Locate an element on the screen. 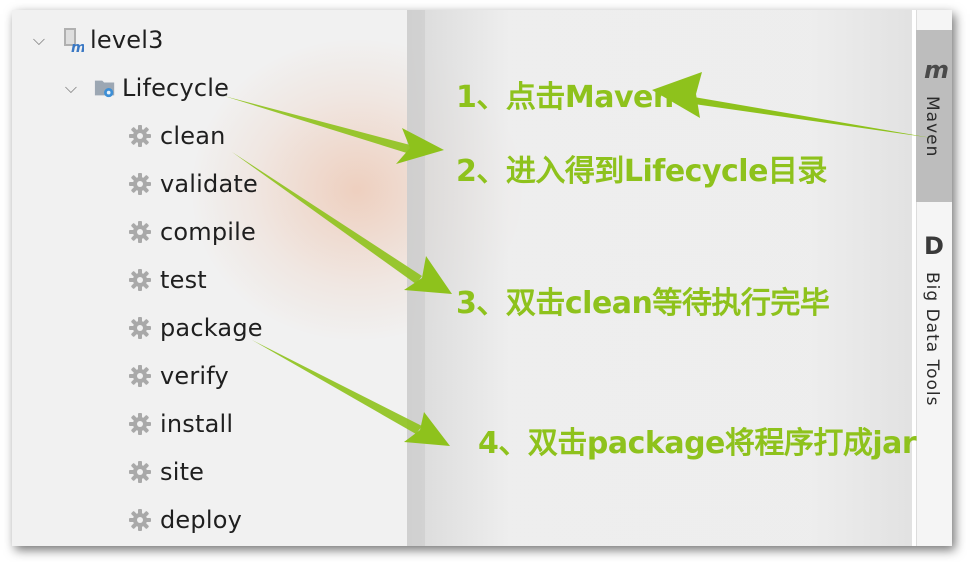  arrow-to-lifecycle-icon is located at coordinates (334, 130).